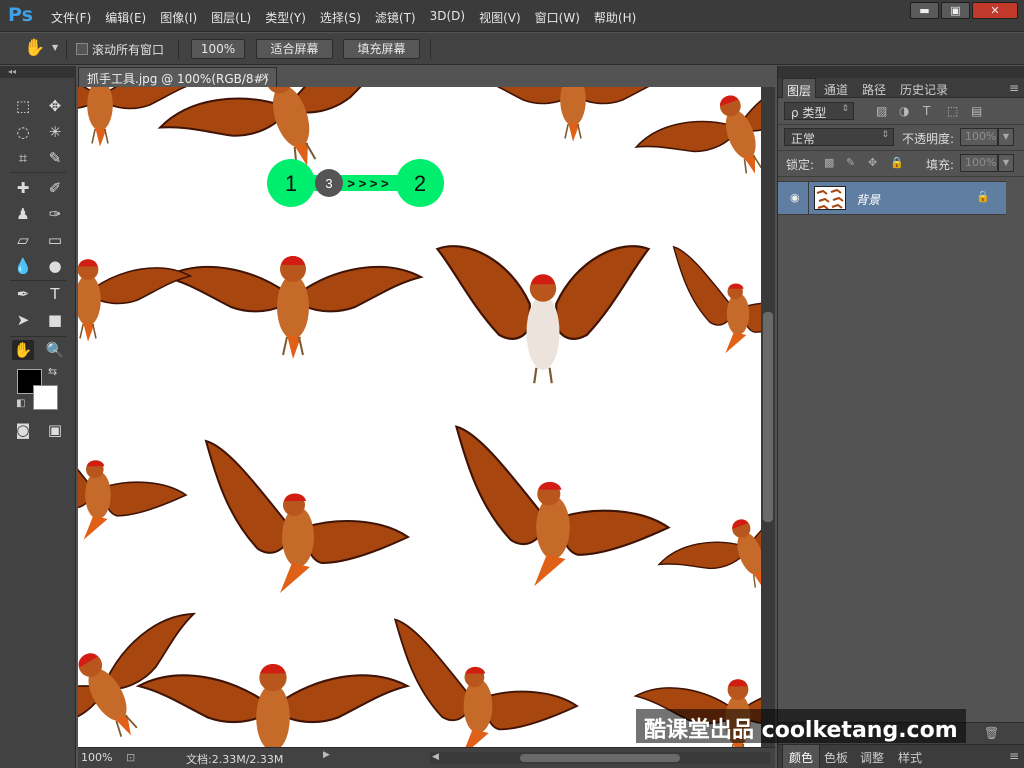 This screenshot has width=1024, height=768. What do you see at coordinates (897, 162) in the screenshot?
I see `lock-all-icon: 🔒` at bounding box center [897, 162].